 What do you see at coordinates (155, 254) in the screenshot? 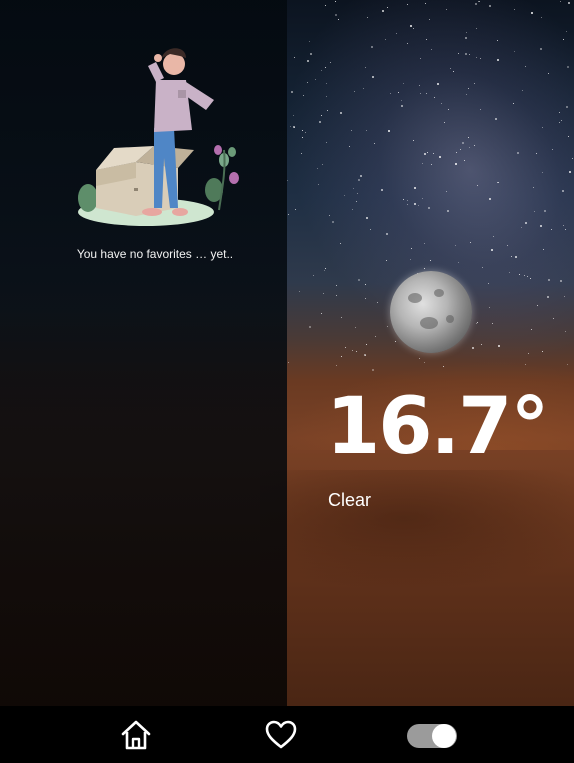
I see `no-favorites-message: You have no favorites … yet..` at bounding box center [155, 254].